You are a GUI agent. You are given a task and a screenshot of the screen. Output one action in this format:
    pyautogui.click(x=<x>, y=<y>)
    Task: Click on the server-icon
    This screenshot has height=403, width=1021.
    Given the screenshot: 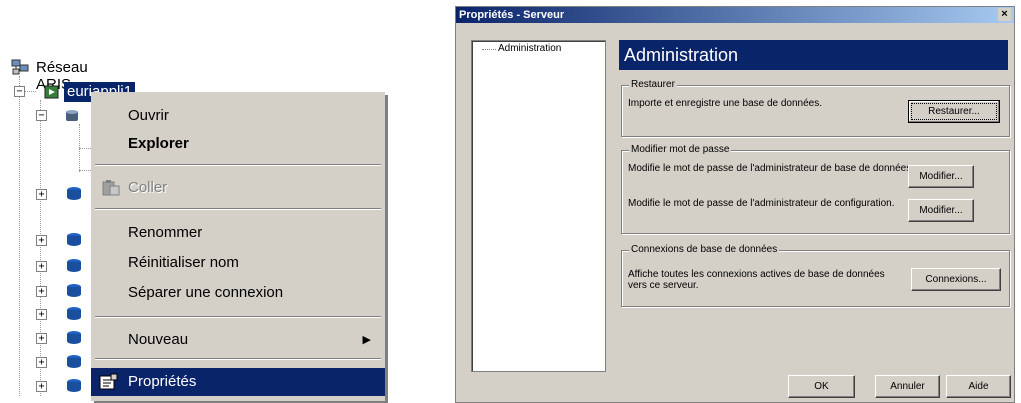 What is the action you would take?
    pyautogui.click(x=51, y=92)
    